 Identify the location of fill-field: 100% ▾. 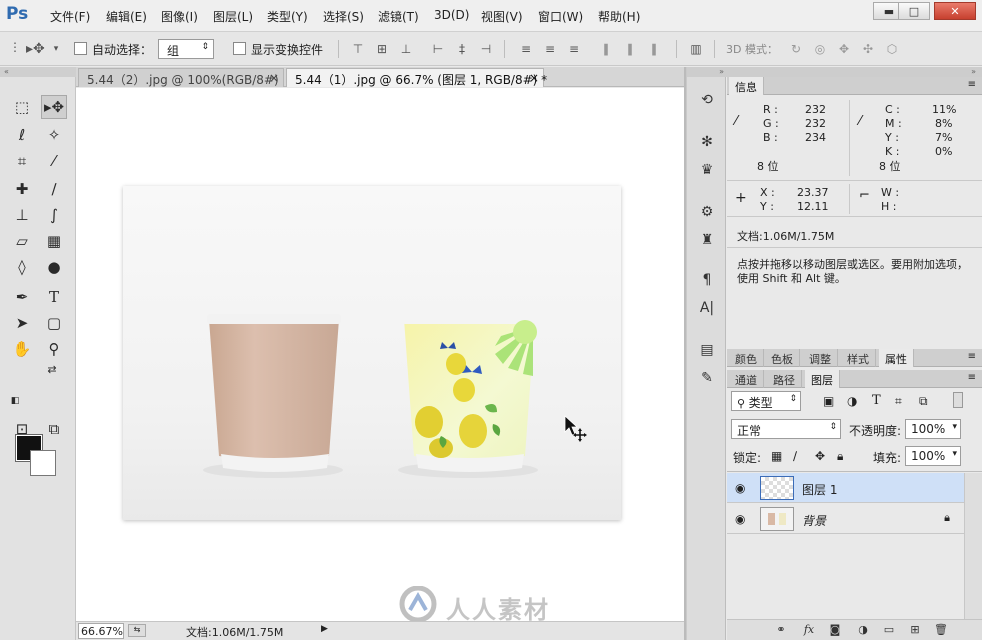
(933, 456).